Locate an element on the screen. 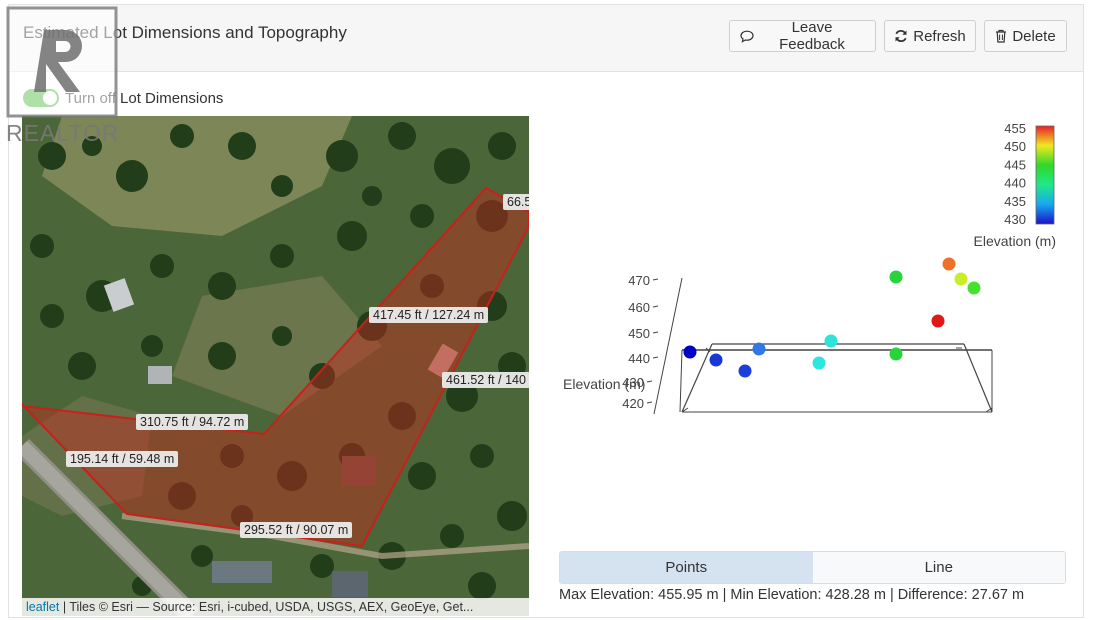 The image size is (1106, 620). realtor-logo: REALTOR is located at coordinates (63, 80).